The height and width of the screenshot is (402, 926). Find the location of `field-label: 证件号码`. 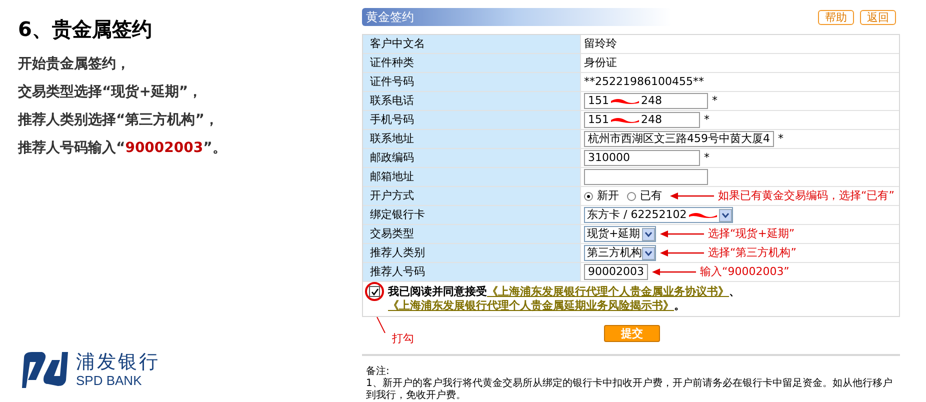

field-label: 证件号码 is located at coordinates (392, 82).